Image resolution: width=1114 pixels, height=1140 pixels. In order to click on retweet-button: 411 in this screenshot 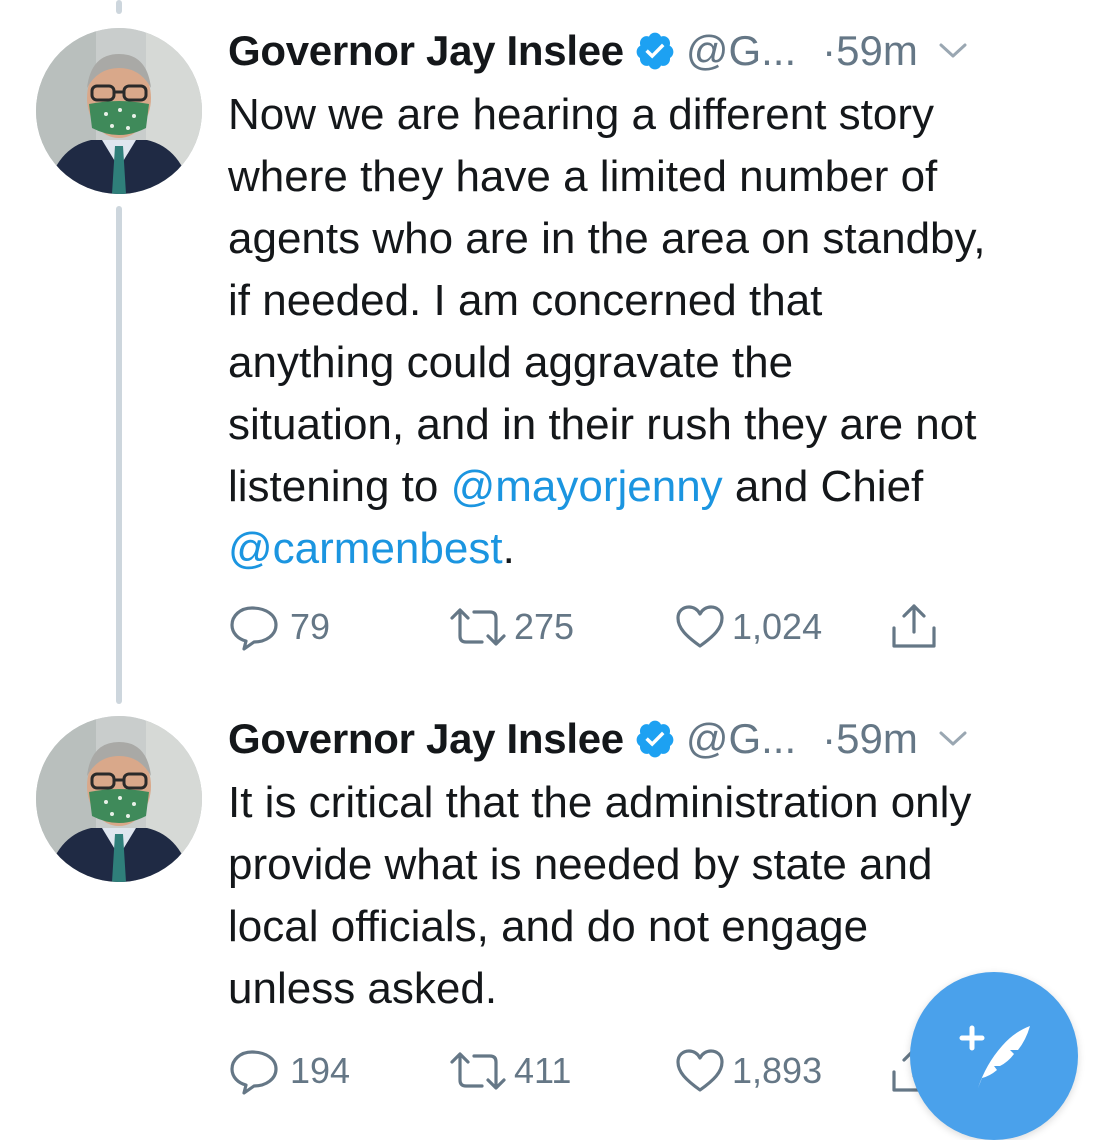, I will do `click(509, 1071)`.